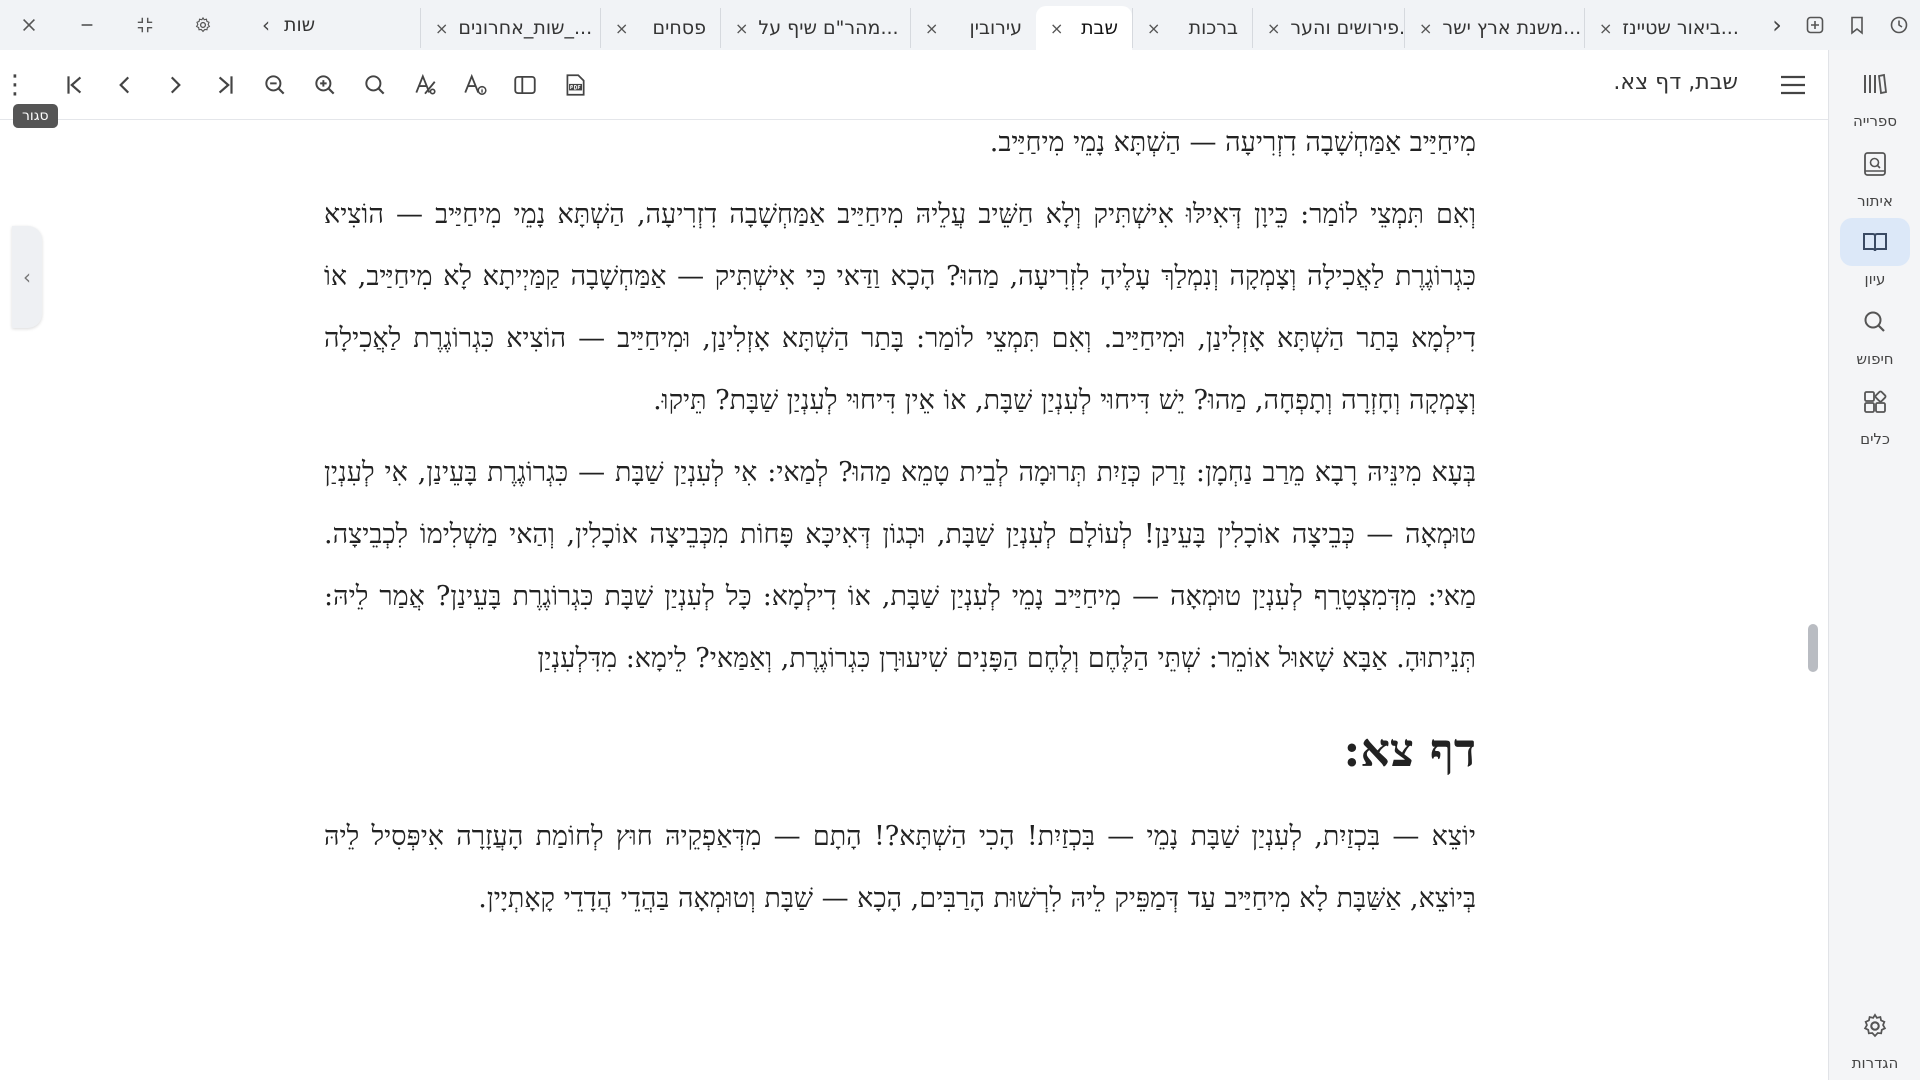 This screenshot has width=1920, height=1080. I want to click on font-info-icon, so click(475, 84).